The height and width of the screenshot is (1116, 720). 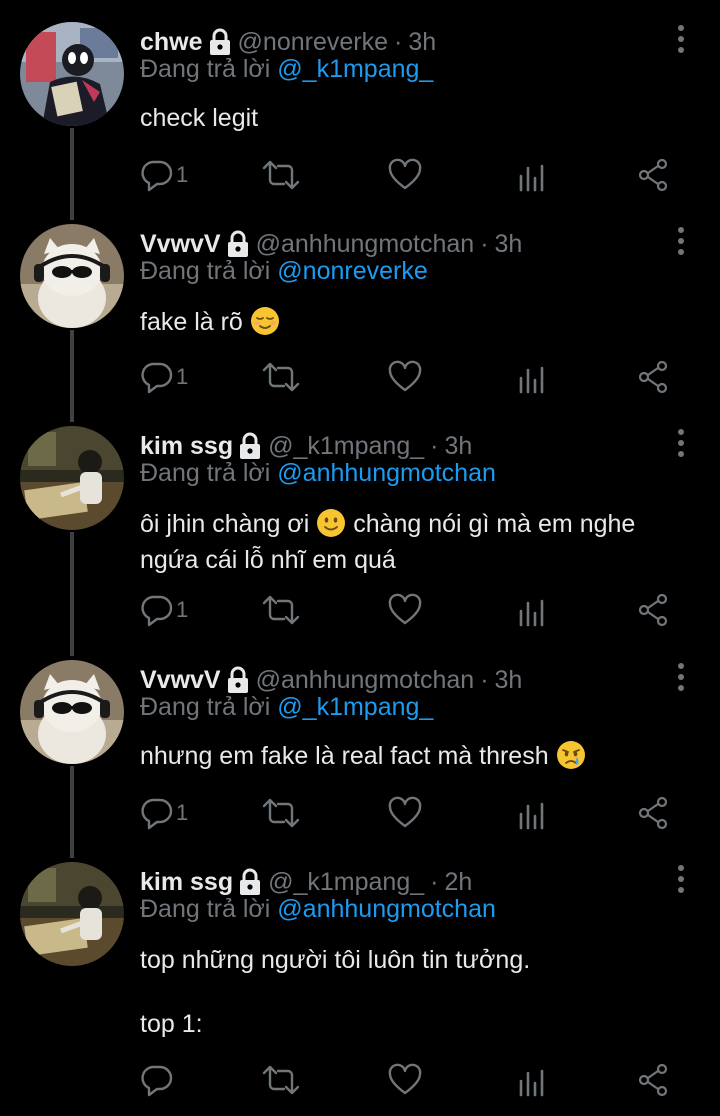 I want to click on retweet-icon, so click(x=281, y=377).